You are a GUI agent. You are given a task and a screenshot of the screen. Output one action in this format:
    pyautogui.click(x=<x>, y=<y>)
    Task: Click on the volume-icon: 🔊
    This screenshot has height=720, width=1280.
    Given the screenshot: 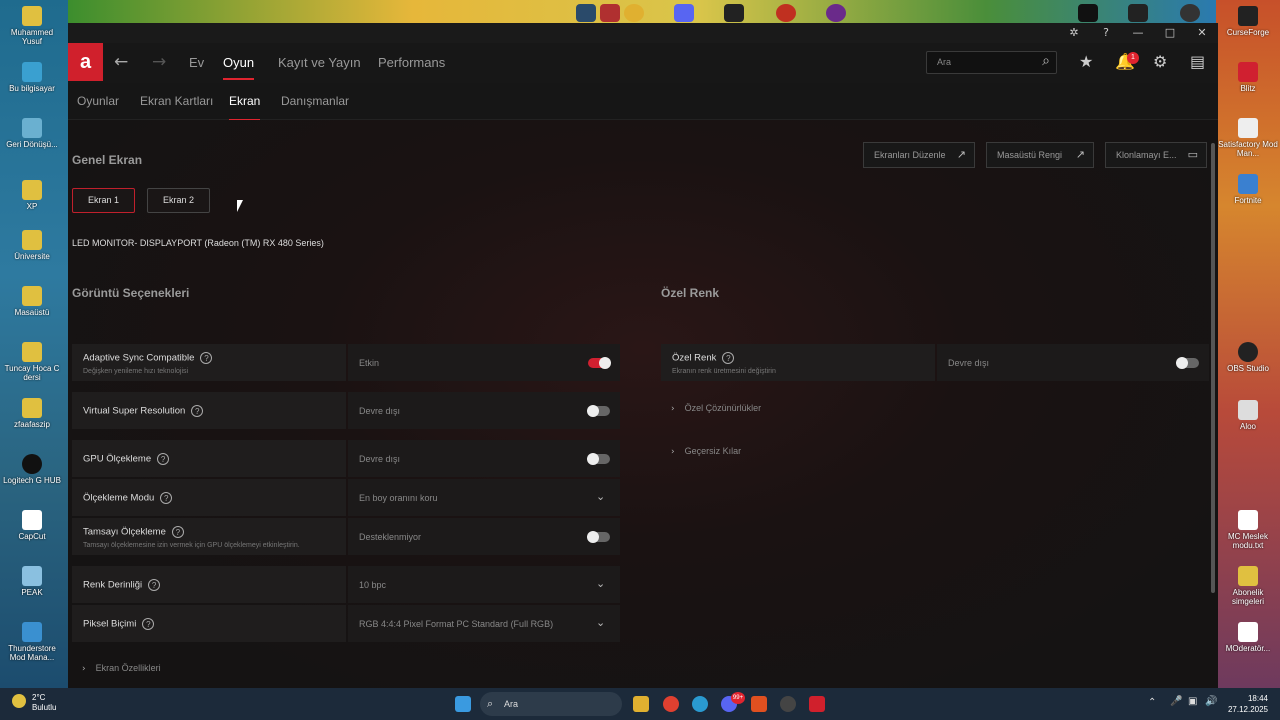 What is the action you would take?
    pyautogui.click(x=1211, y=701)
    